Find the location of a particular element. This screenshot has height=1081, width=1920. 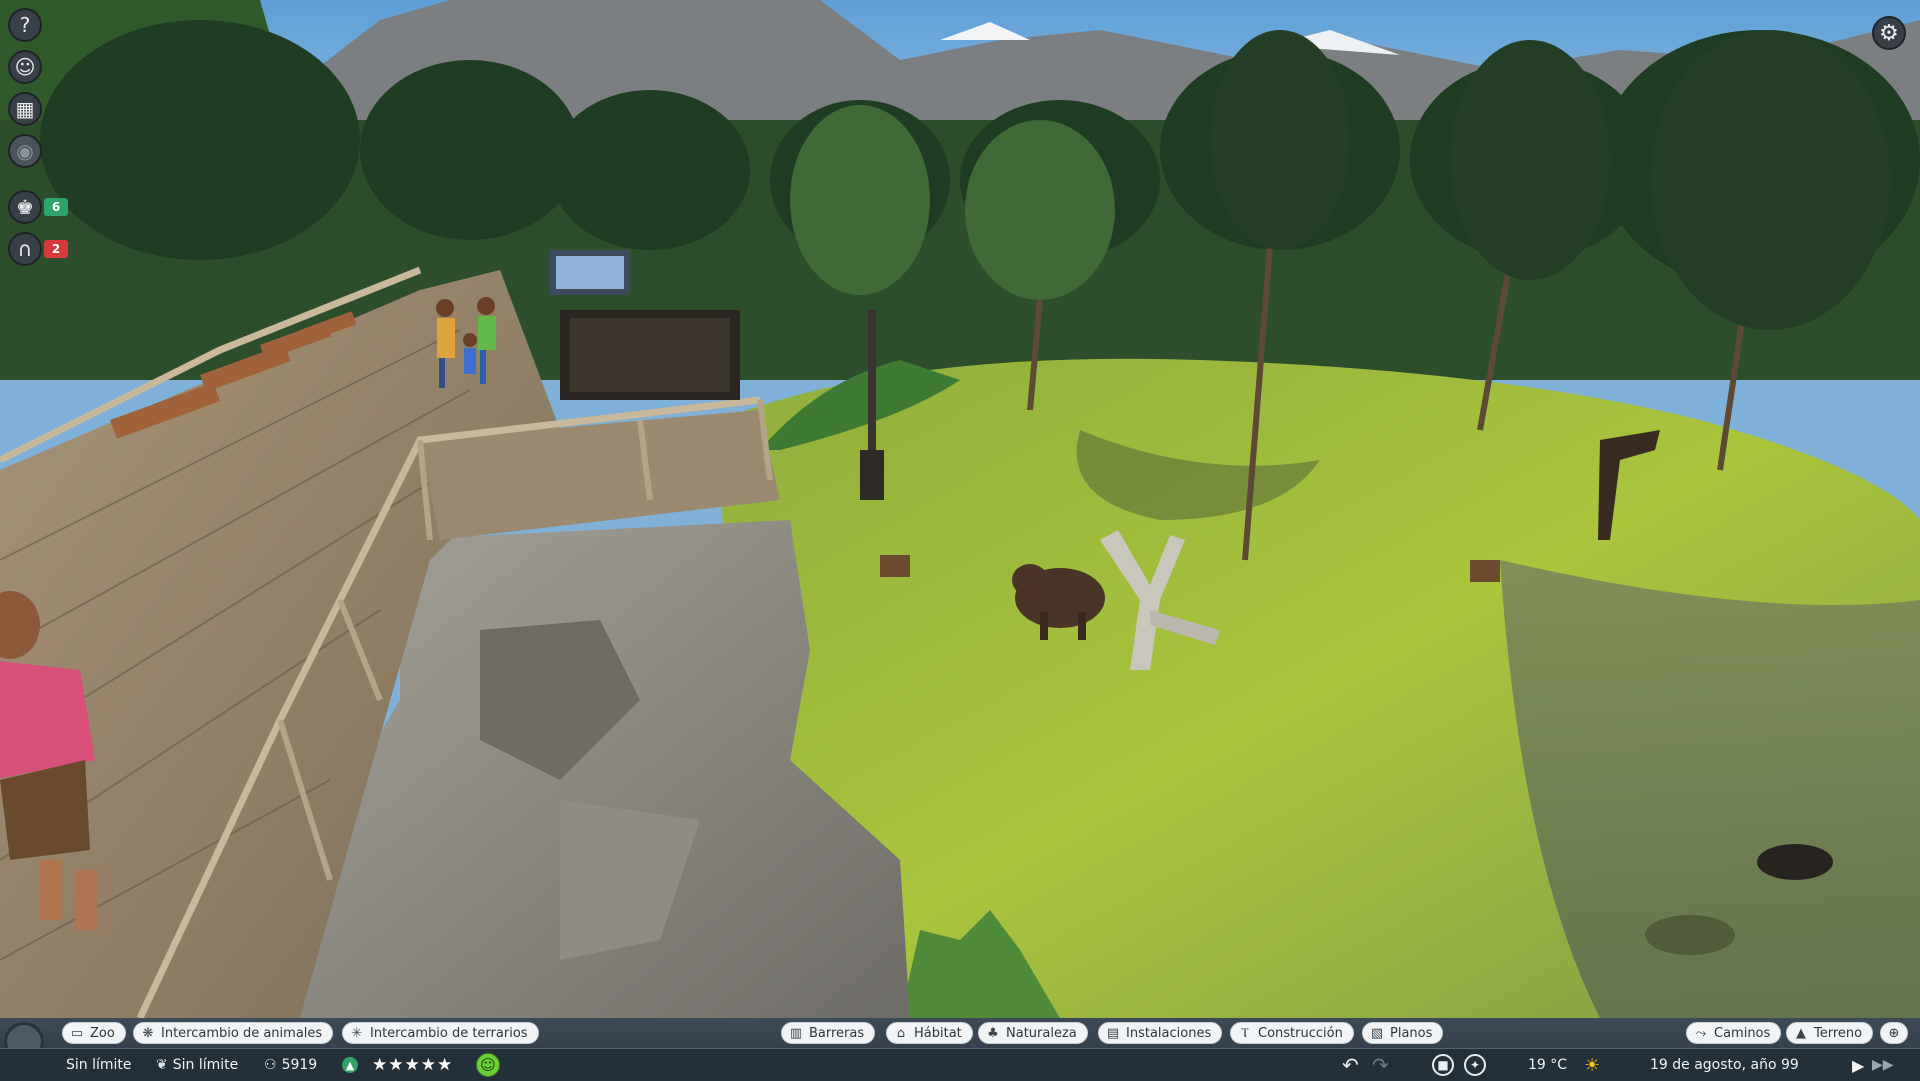

guests-trend: ▲ is located at coordinates (350, 1065).